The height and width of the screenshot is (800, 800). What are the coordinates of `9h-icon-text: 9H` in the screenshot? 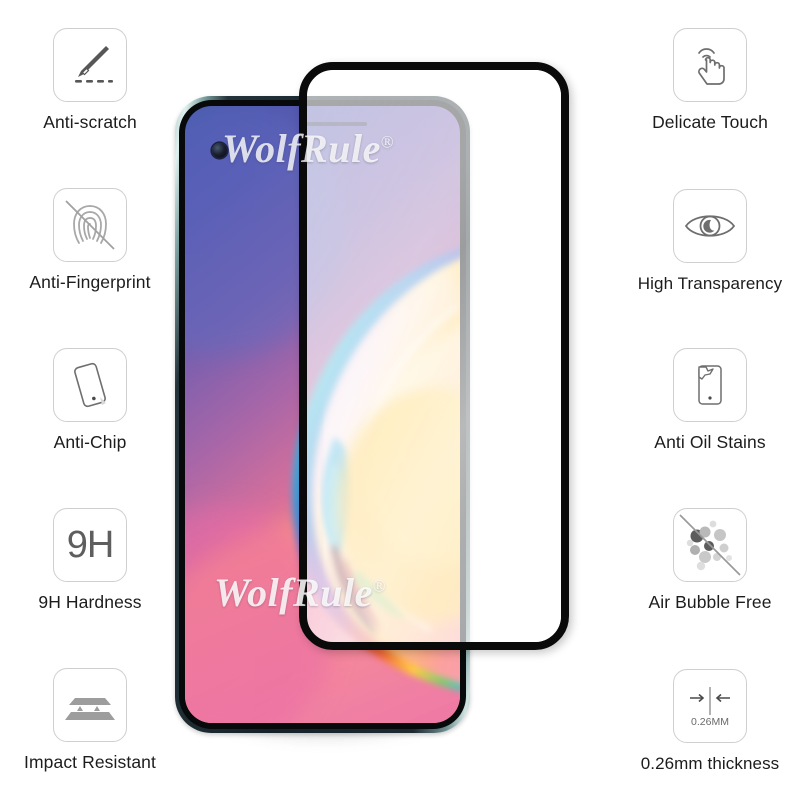 It's located at (90, 545).